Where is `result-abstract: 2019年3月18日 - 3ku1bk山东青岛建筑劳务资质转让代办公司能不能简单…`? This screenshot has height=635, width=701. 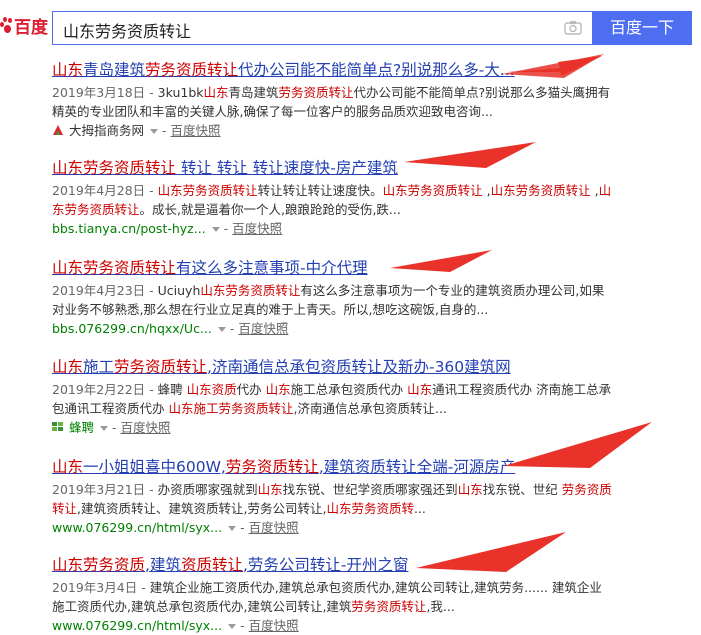
result-abstract: 2019年3月18日 - 3ku1bk山东青岛建筑劳务资质转让代办公司能不能简单… is located at coordinates (332, 102).